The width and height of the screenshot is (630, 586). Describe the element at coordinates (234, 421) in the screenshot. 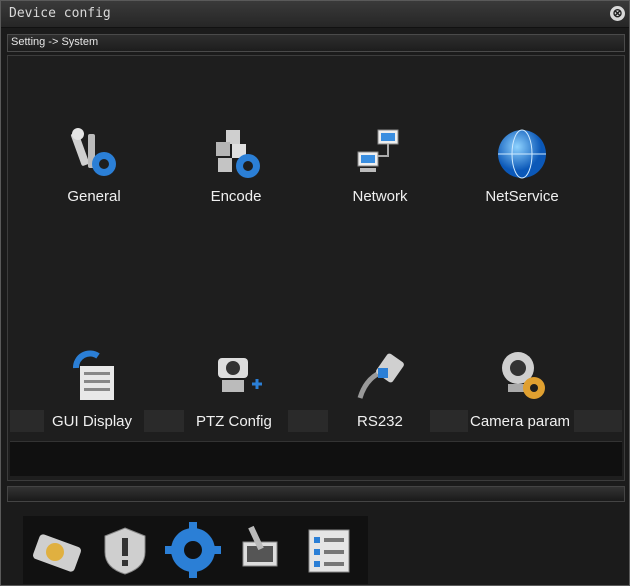

I see `ptz-config-label: PTZ Config` at that location.